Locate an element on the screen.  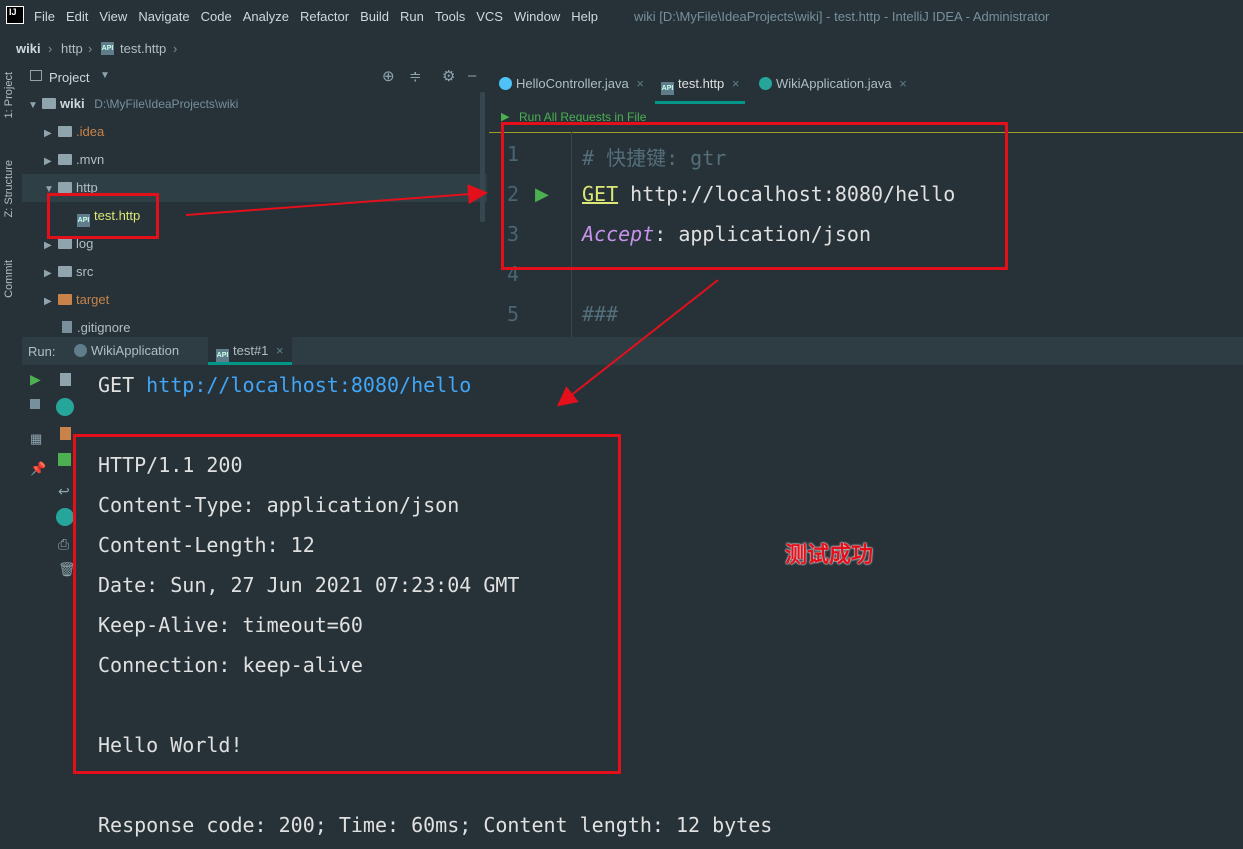
arrow-request-to-response is located at coordinates (637, 343).